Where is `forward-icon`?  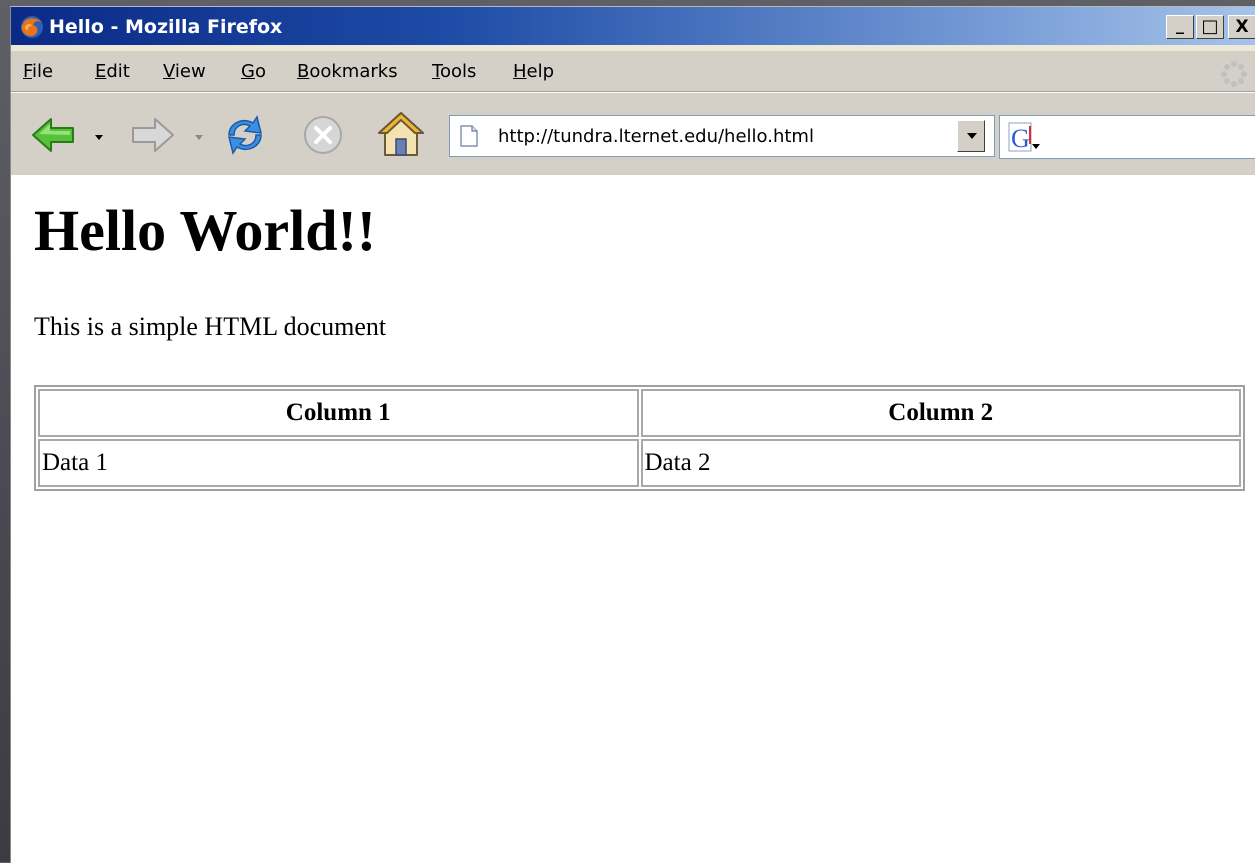
forward-icon is located at coordinates (153, 135).